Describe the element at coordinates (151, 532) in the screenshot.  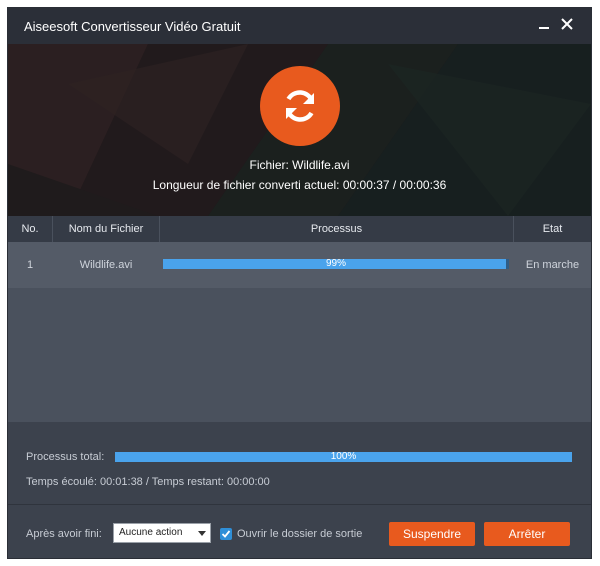
I see `after-finish-value: Aucune action` at that location.